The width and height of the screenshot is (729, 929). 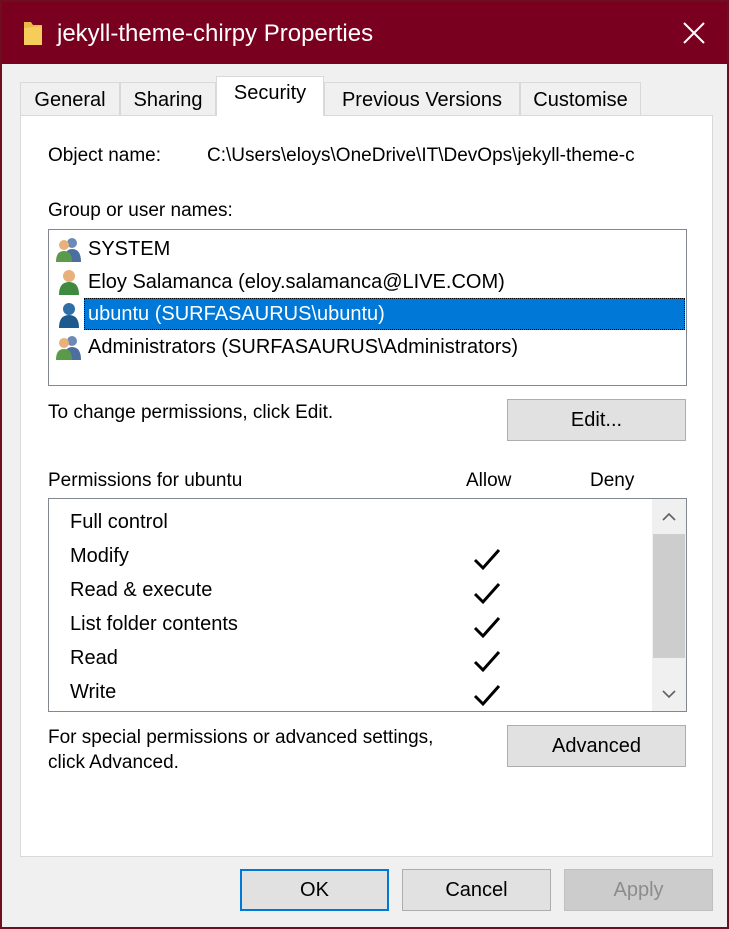 What do you see at coordinates (93, 692) in the screenshot?
I see `permission-name: Write` at bounding box center [93, 692].